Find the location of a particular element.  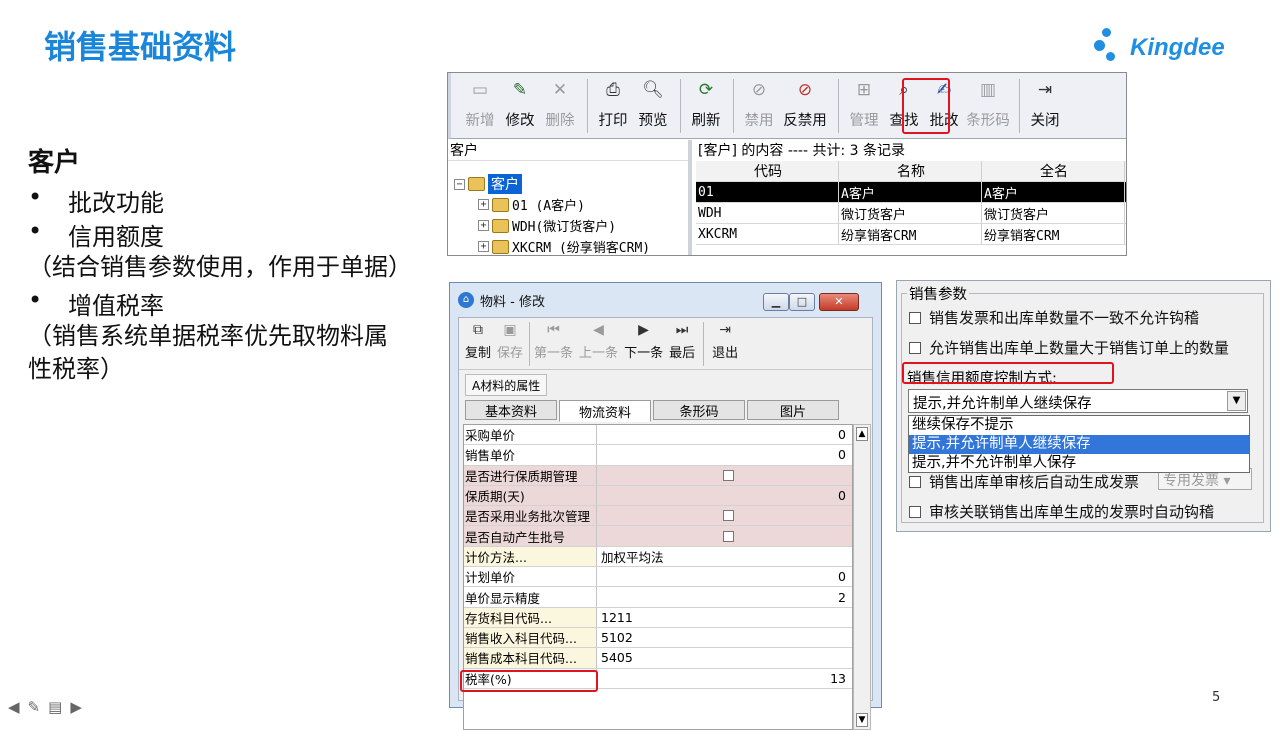

save-button: ▣ 保存 is located at coordinates (510, 341).